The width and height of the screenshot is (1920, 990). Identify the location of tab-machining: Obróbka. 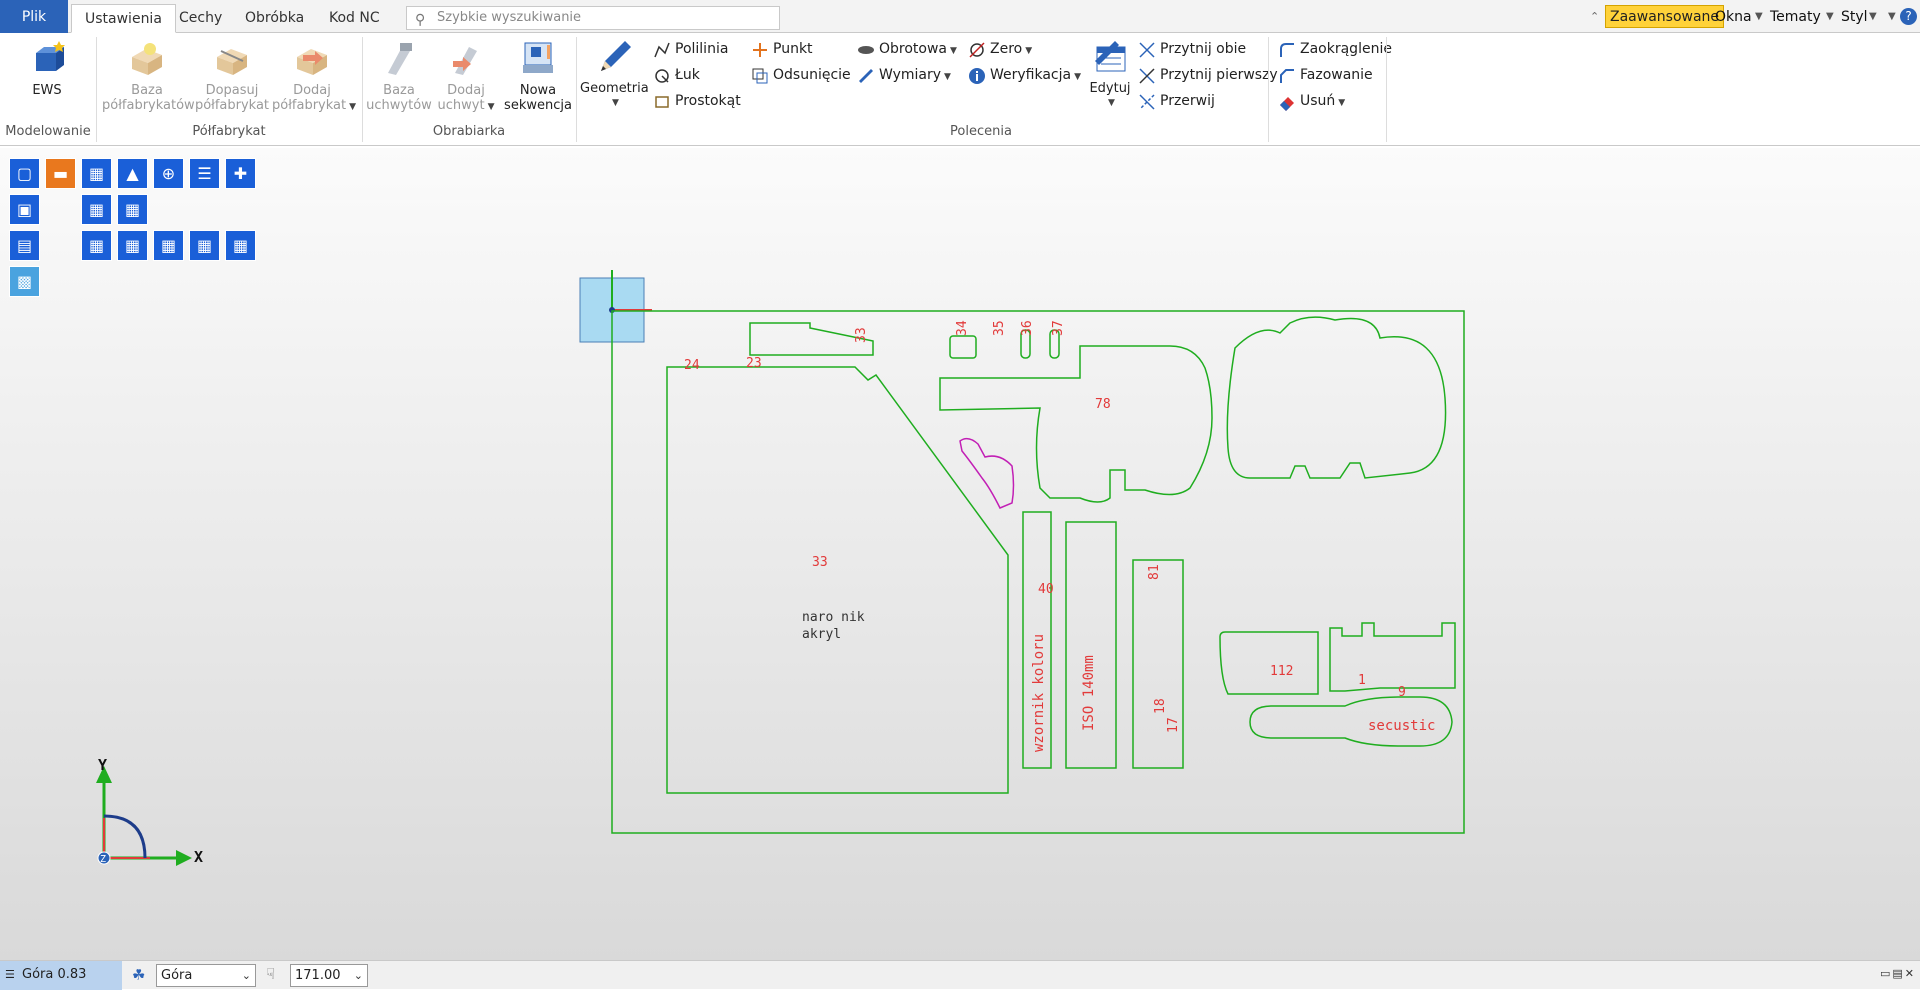
(274, 18).